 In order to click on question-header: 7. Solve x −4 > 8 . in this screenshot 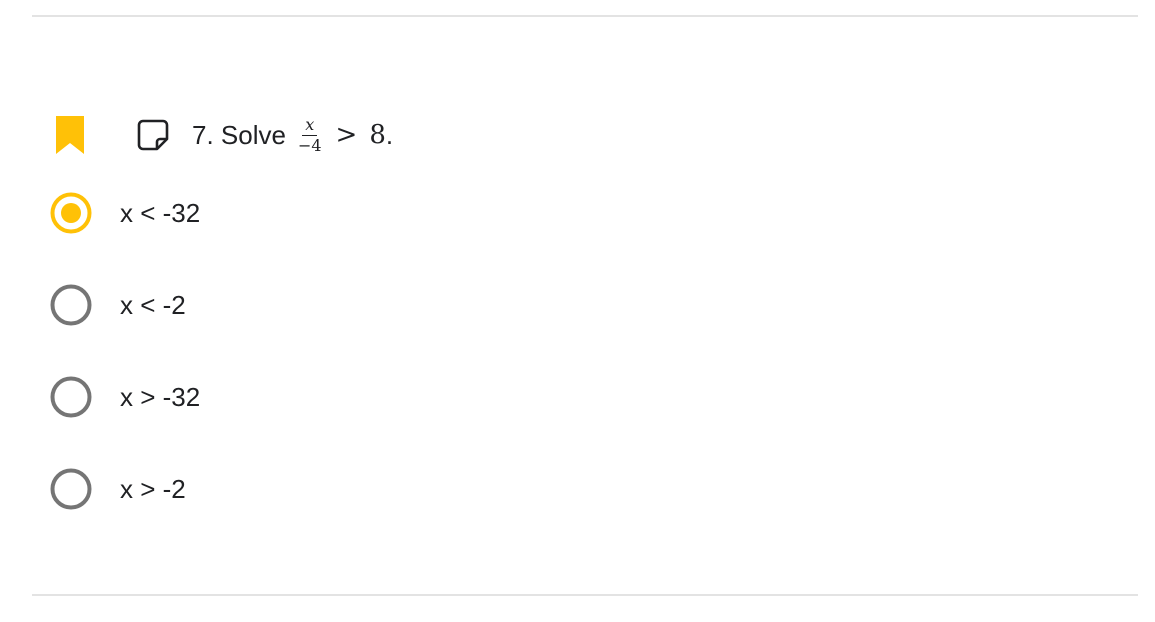, I will do `click(224, 135)`.